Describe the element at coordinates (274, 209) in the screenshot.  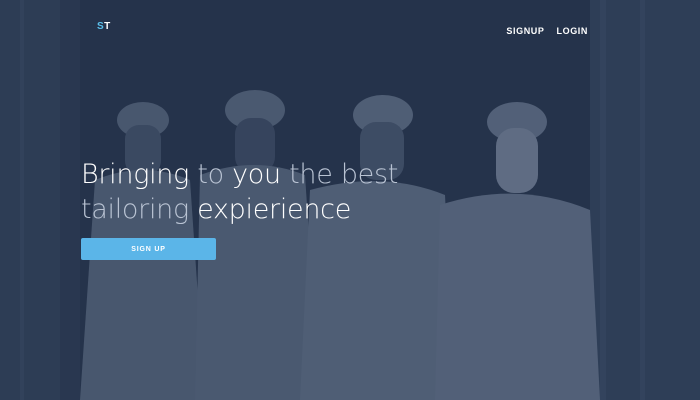
I see `headline-word: expierience` at that location.